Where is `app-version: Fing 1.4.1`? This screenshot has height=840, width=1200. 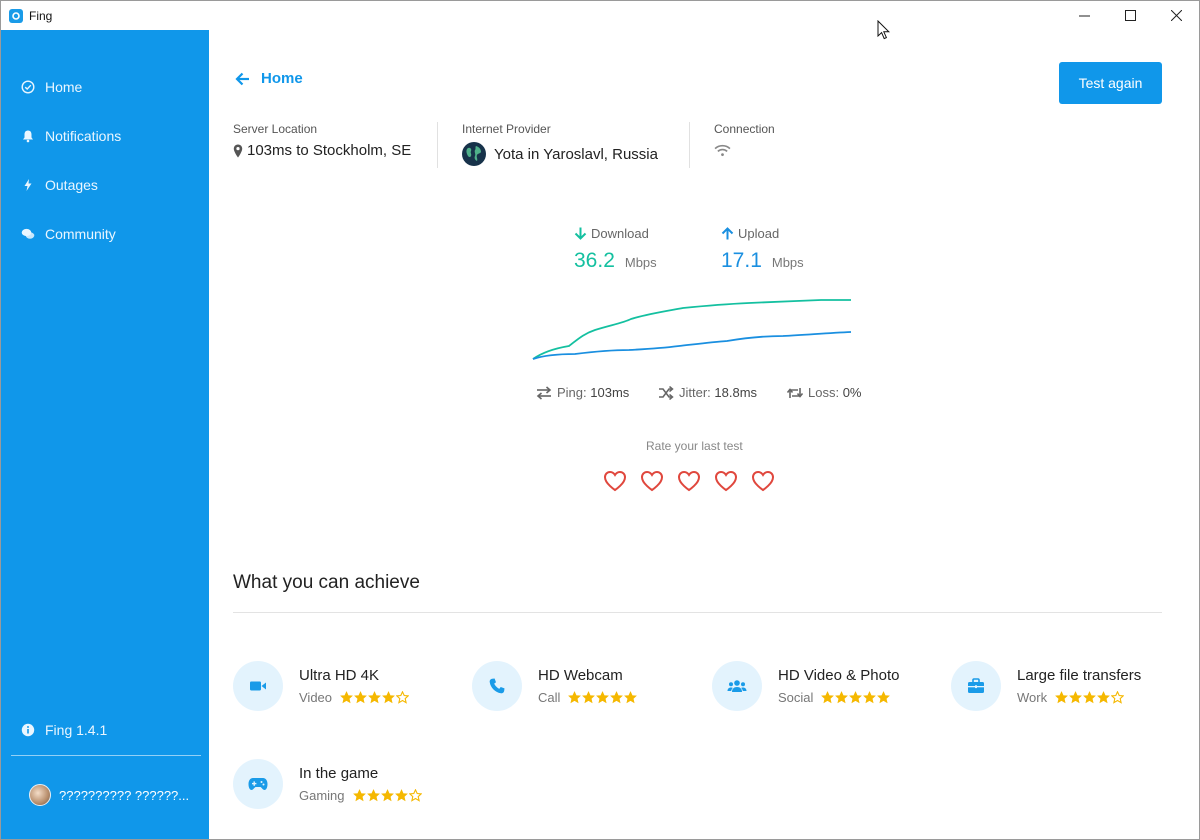 app-version: Fing 1.4.1 is located at coordinates (64, 730).